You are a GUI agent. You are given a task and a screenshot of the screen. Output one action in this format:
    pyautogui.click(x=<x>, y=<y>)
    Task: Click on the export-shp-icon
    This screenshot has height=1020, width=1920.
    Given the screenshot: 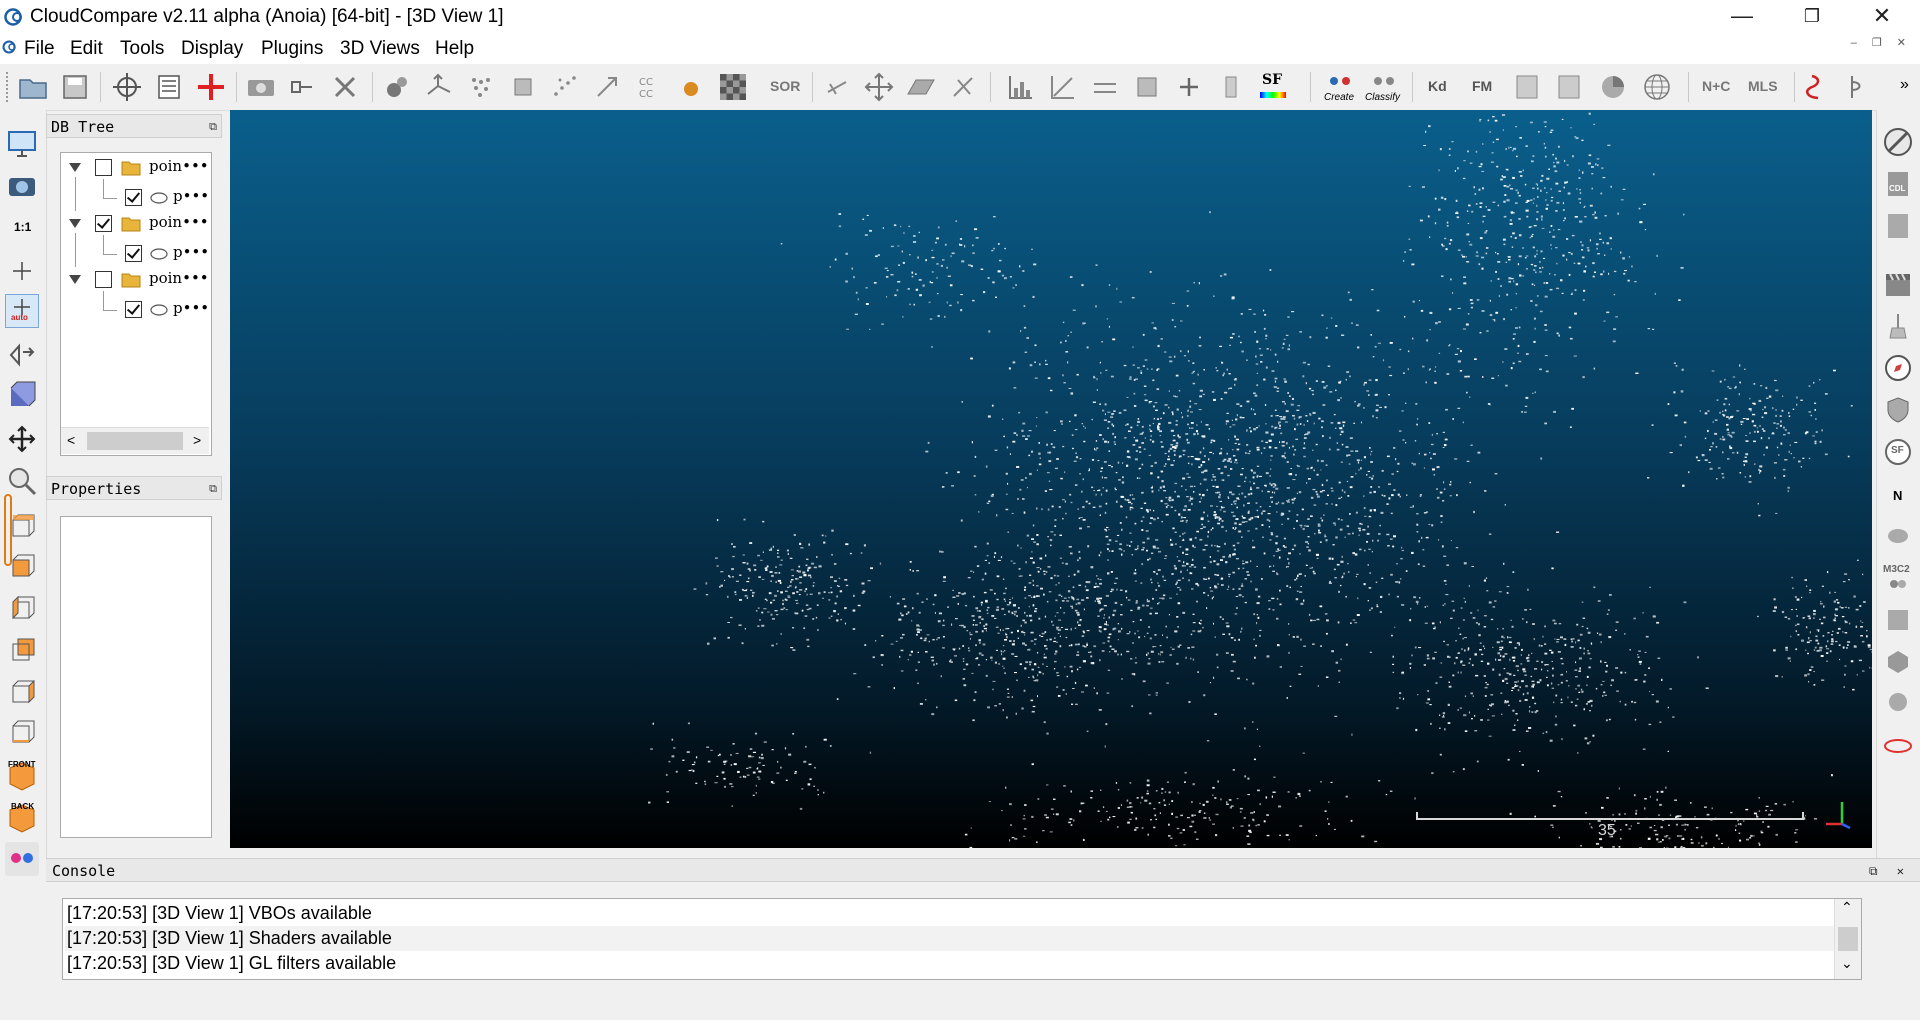 What is the action you would take?
    pyautogui.click(x=1527, y=87)
    